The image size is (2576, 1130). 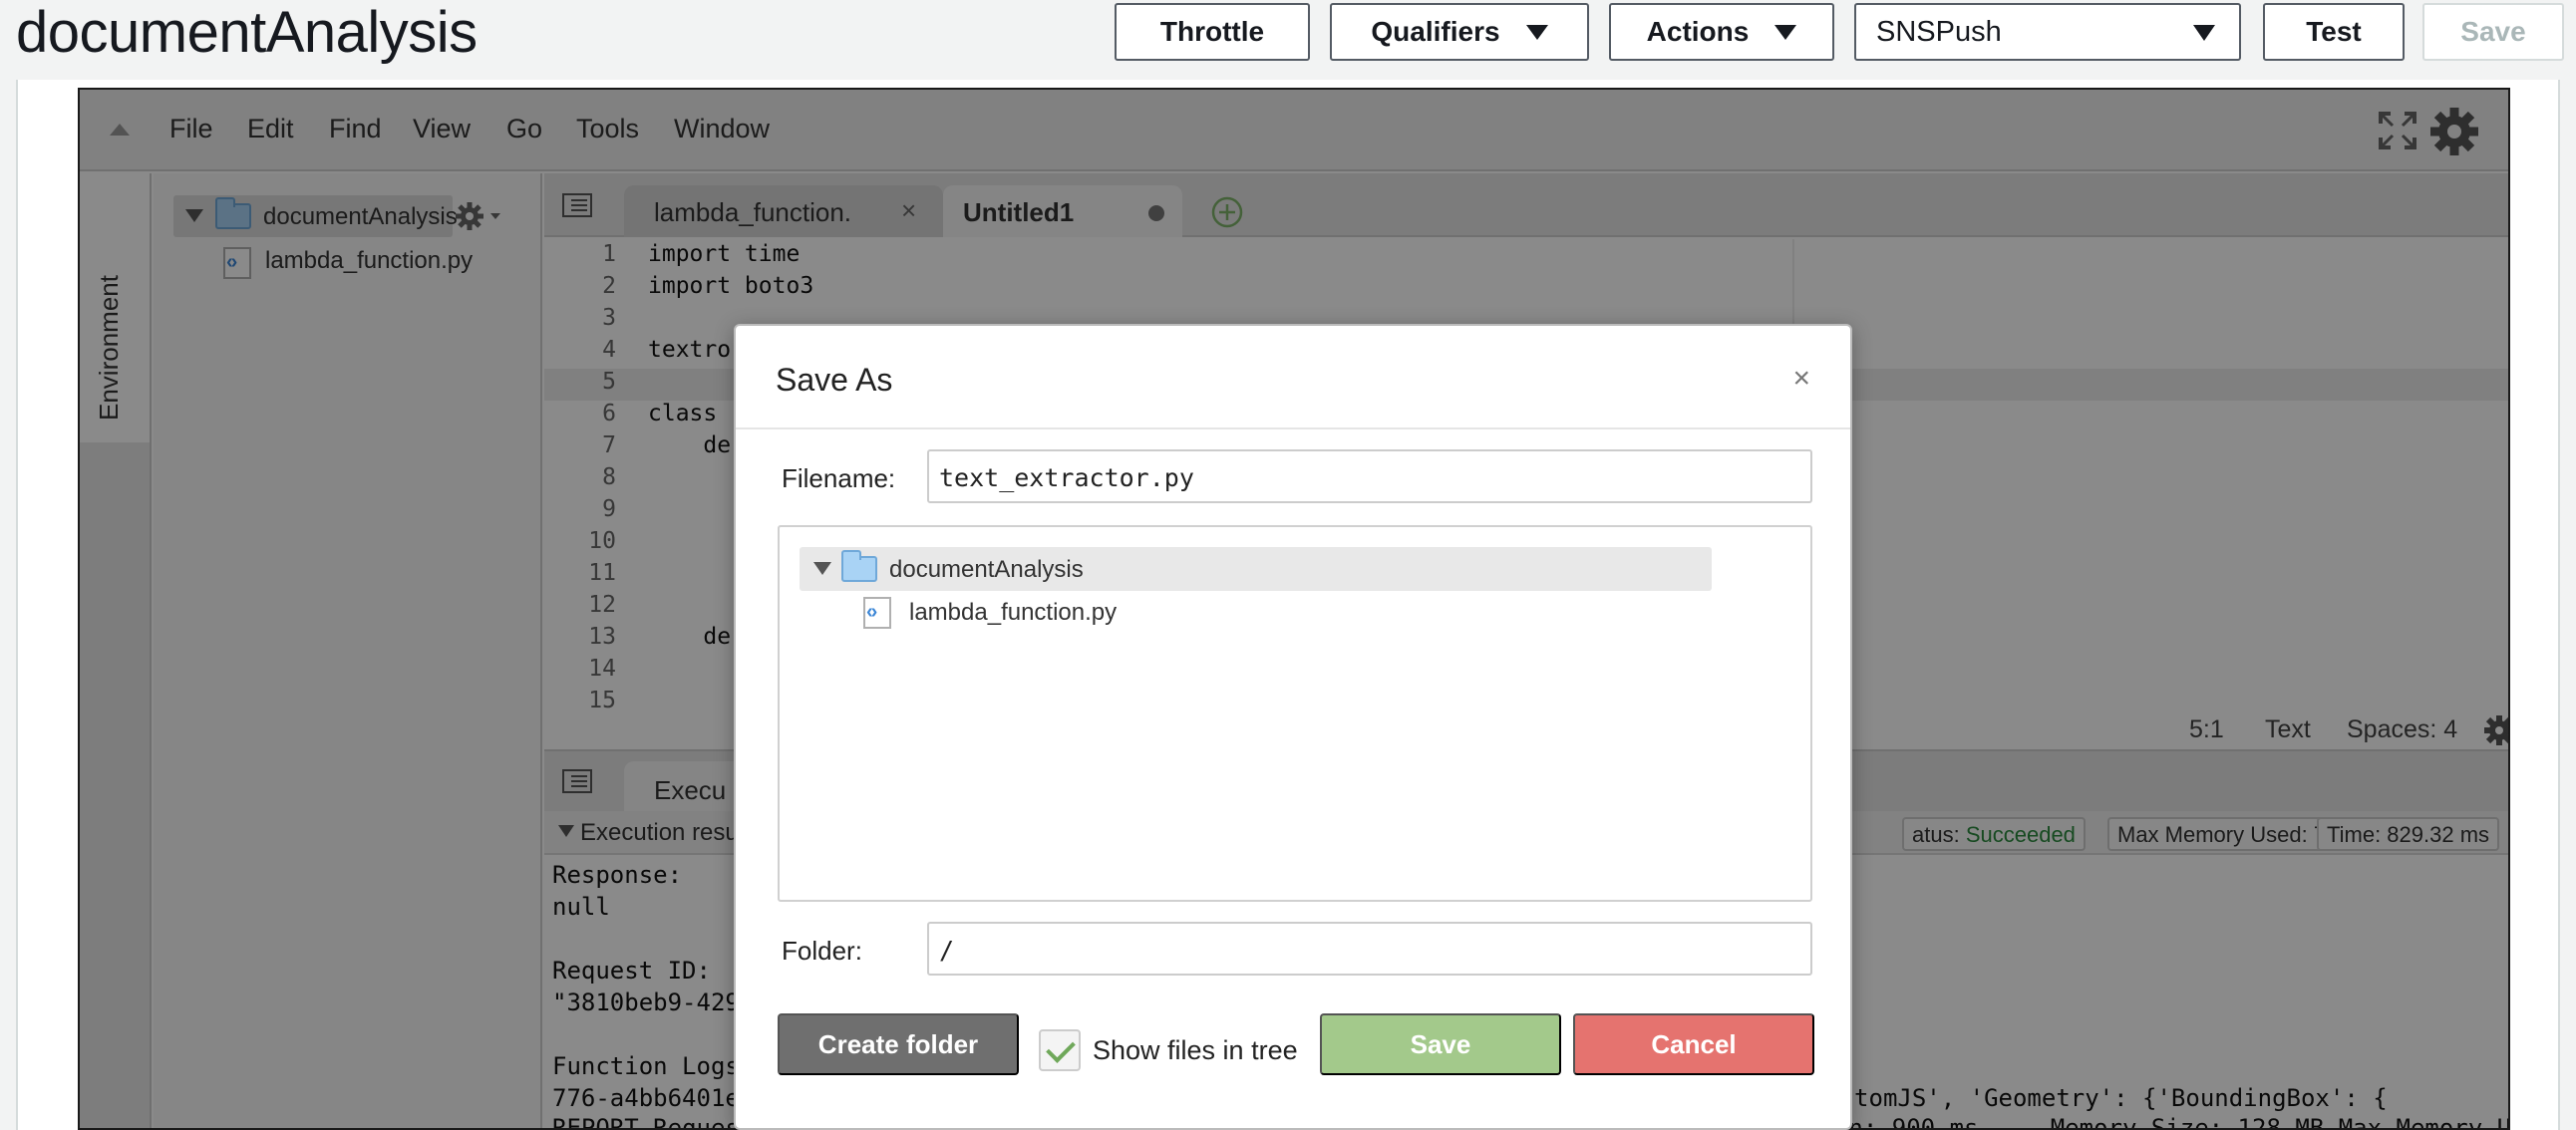 What do you see at coordinates (1369, 949) in the screenshot?
I see `folder-input: /` at bounding box center [1369, 949].